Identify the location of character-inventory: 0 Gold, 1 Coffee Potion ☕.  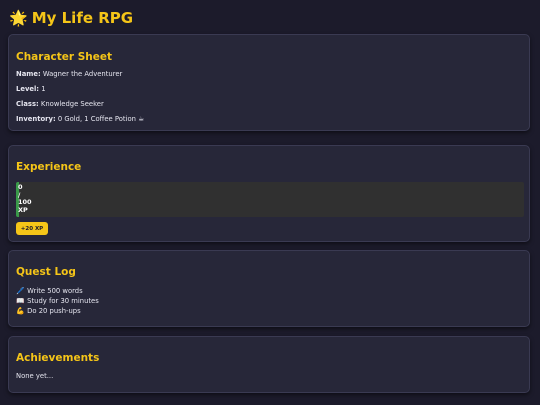
(101, 119).